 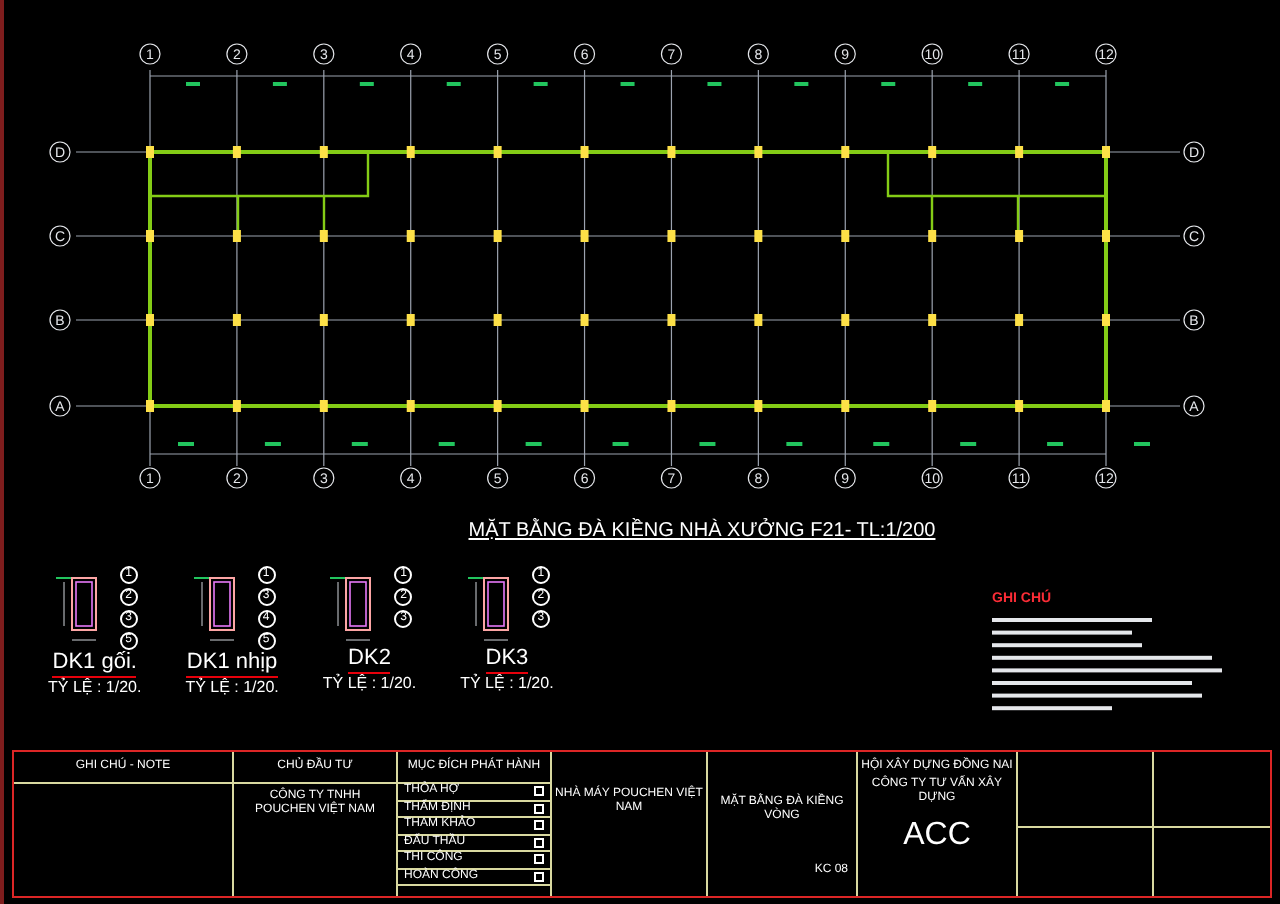 I want to click on company-logo: ACC, so click(x=937, y=836).